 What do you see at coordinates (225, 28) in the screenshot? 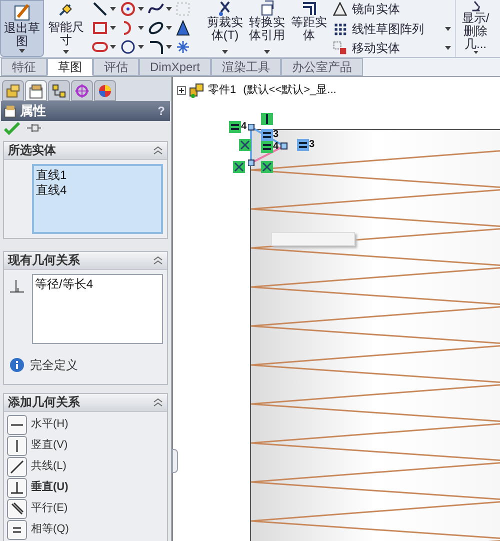
I see `ribbon-button: 剪裁实体(T)` at bounding box center [225, 28].